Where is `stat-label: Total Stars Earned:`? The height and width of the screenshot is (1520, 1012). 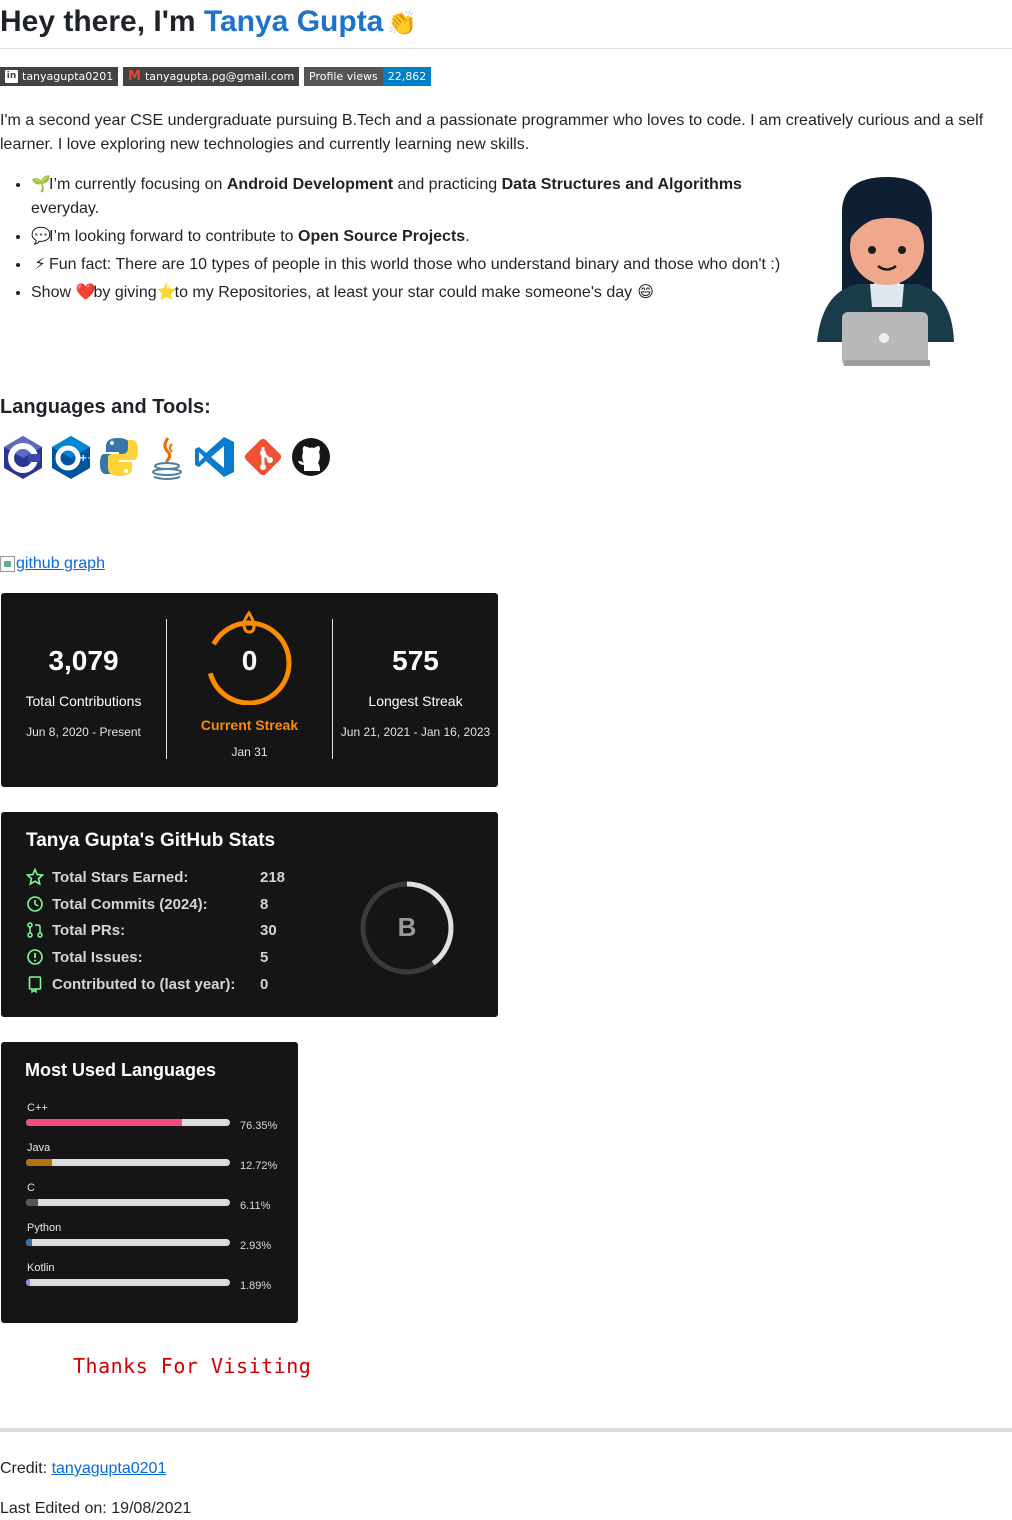 stat-label: Total Stars Earned: is located at coordinates (120, 877).